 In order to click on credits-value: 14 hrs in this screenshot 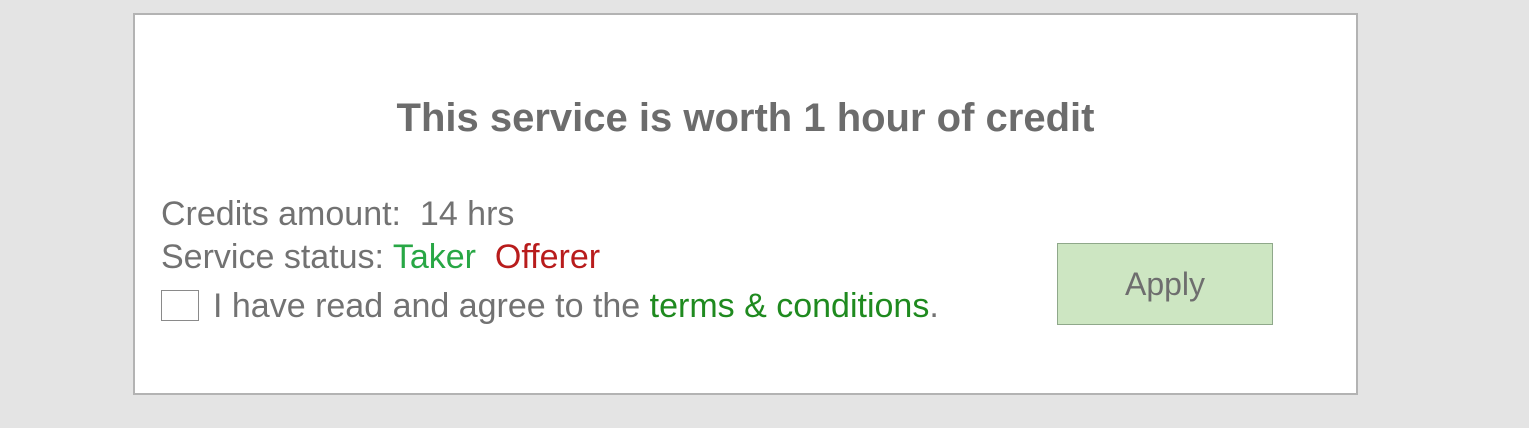, I will do `click(467, 214)`.